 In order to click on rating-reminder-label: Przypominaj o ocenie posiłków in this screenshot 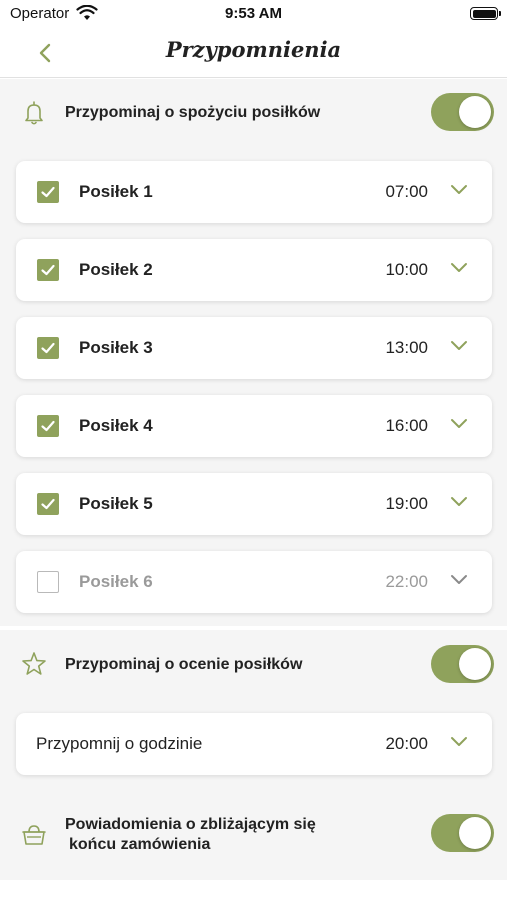, I will do `click(184, 664)`.